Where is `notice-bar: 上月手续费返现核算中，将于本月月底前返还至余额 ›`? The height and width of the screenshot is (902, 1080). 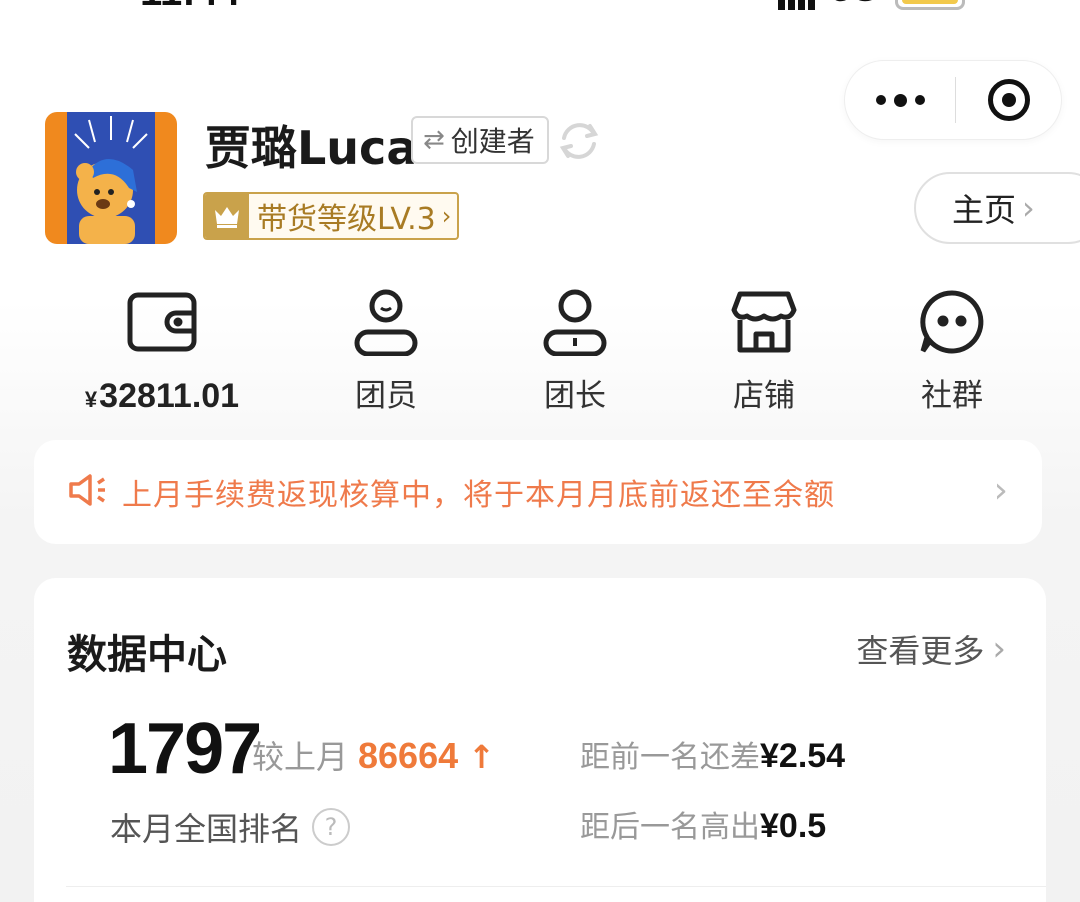 notice-bar: 上月手续费返现核算中，将于本月月底前返还至余额 › is located at coordinates (538, 492).